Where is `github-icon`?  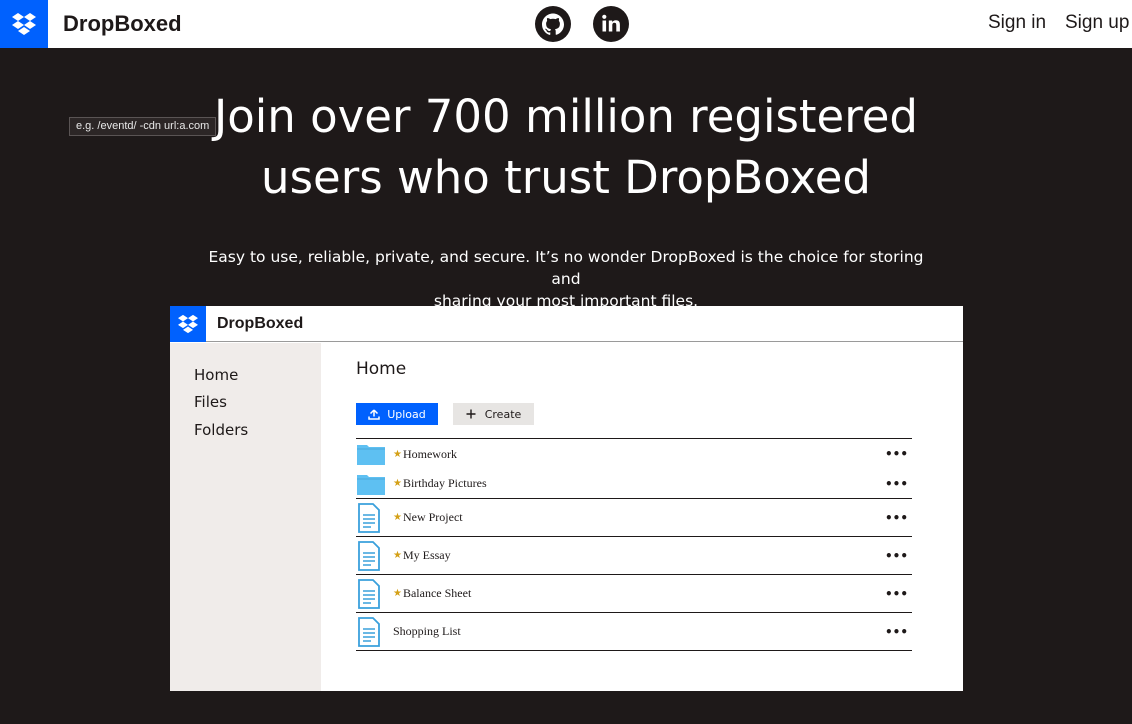 github-icon is located at coordinates (553, 24).